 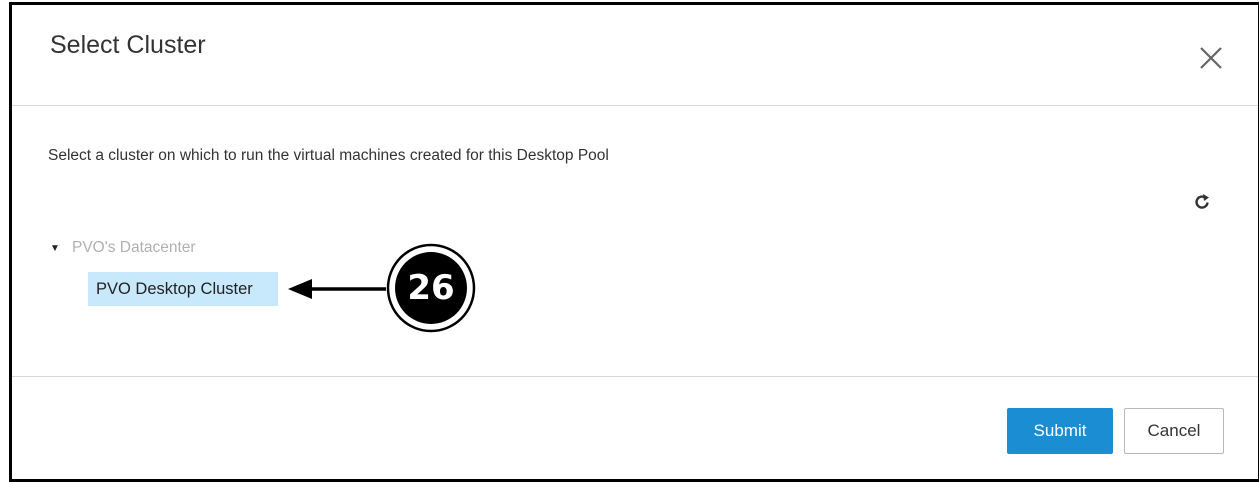 I want to click on dialog-title: Select Cluster, so click(x=128, y=45).